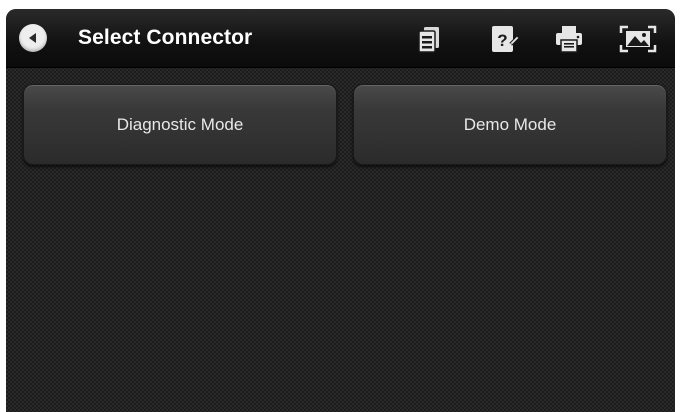 Image resolution: width=682 pixels, height=412 pixels. Describe the element at coordinates (428, 40) in the screenshot. I see `report-list-icon` at that location.